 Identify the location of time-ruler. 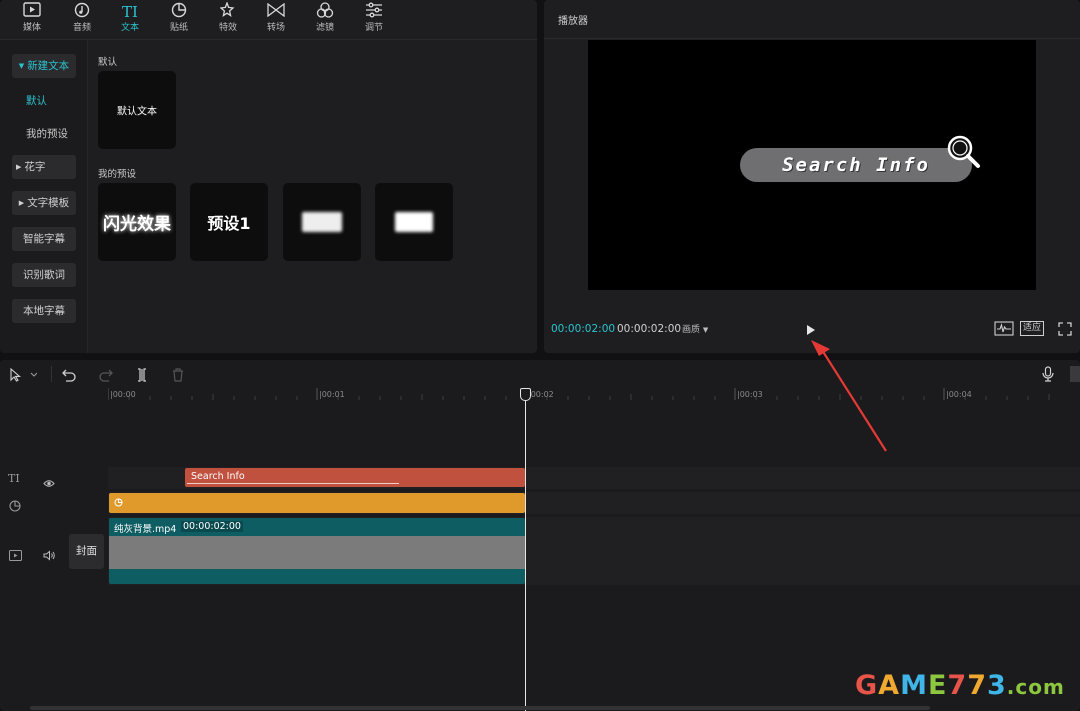
(594, 395).